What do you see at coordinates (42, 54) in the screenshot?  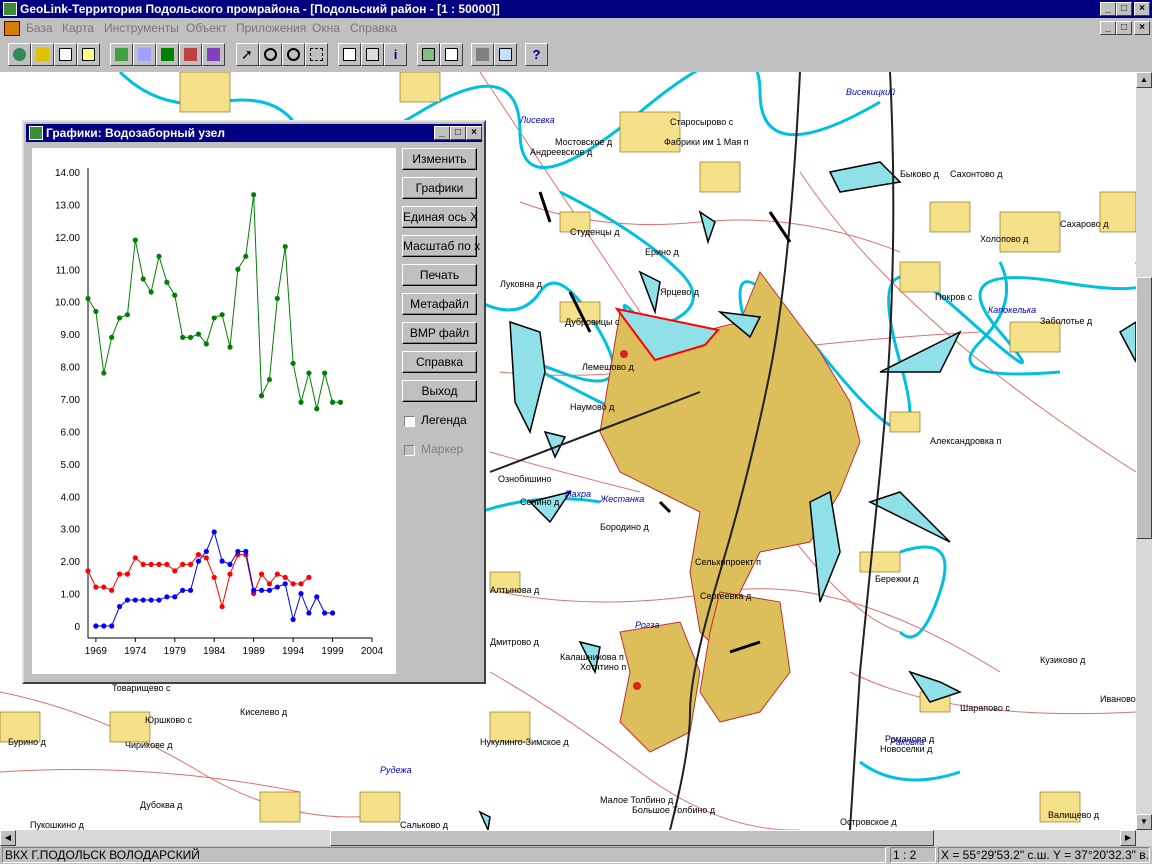 I see `layers-button` at bounding box center [42, 54].